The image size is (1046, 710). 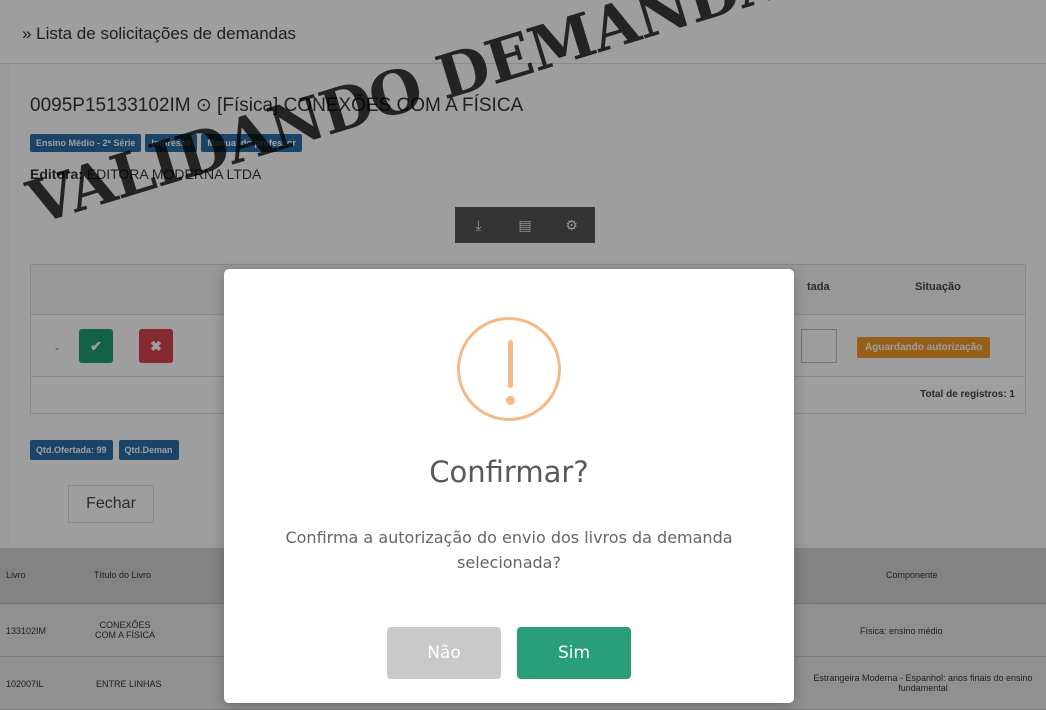 What do you see at coordinates (509, 472) in the screenshot?
I see `dialog-title: Confirmar?` at bounding box center [509, 472].